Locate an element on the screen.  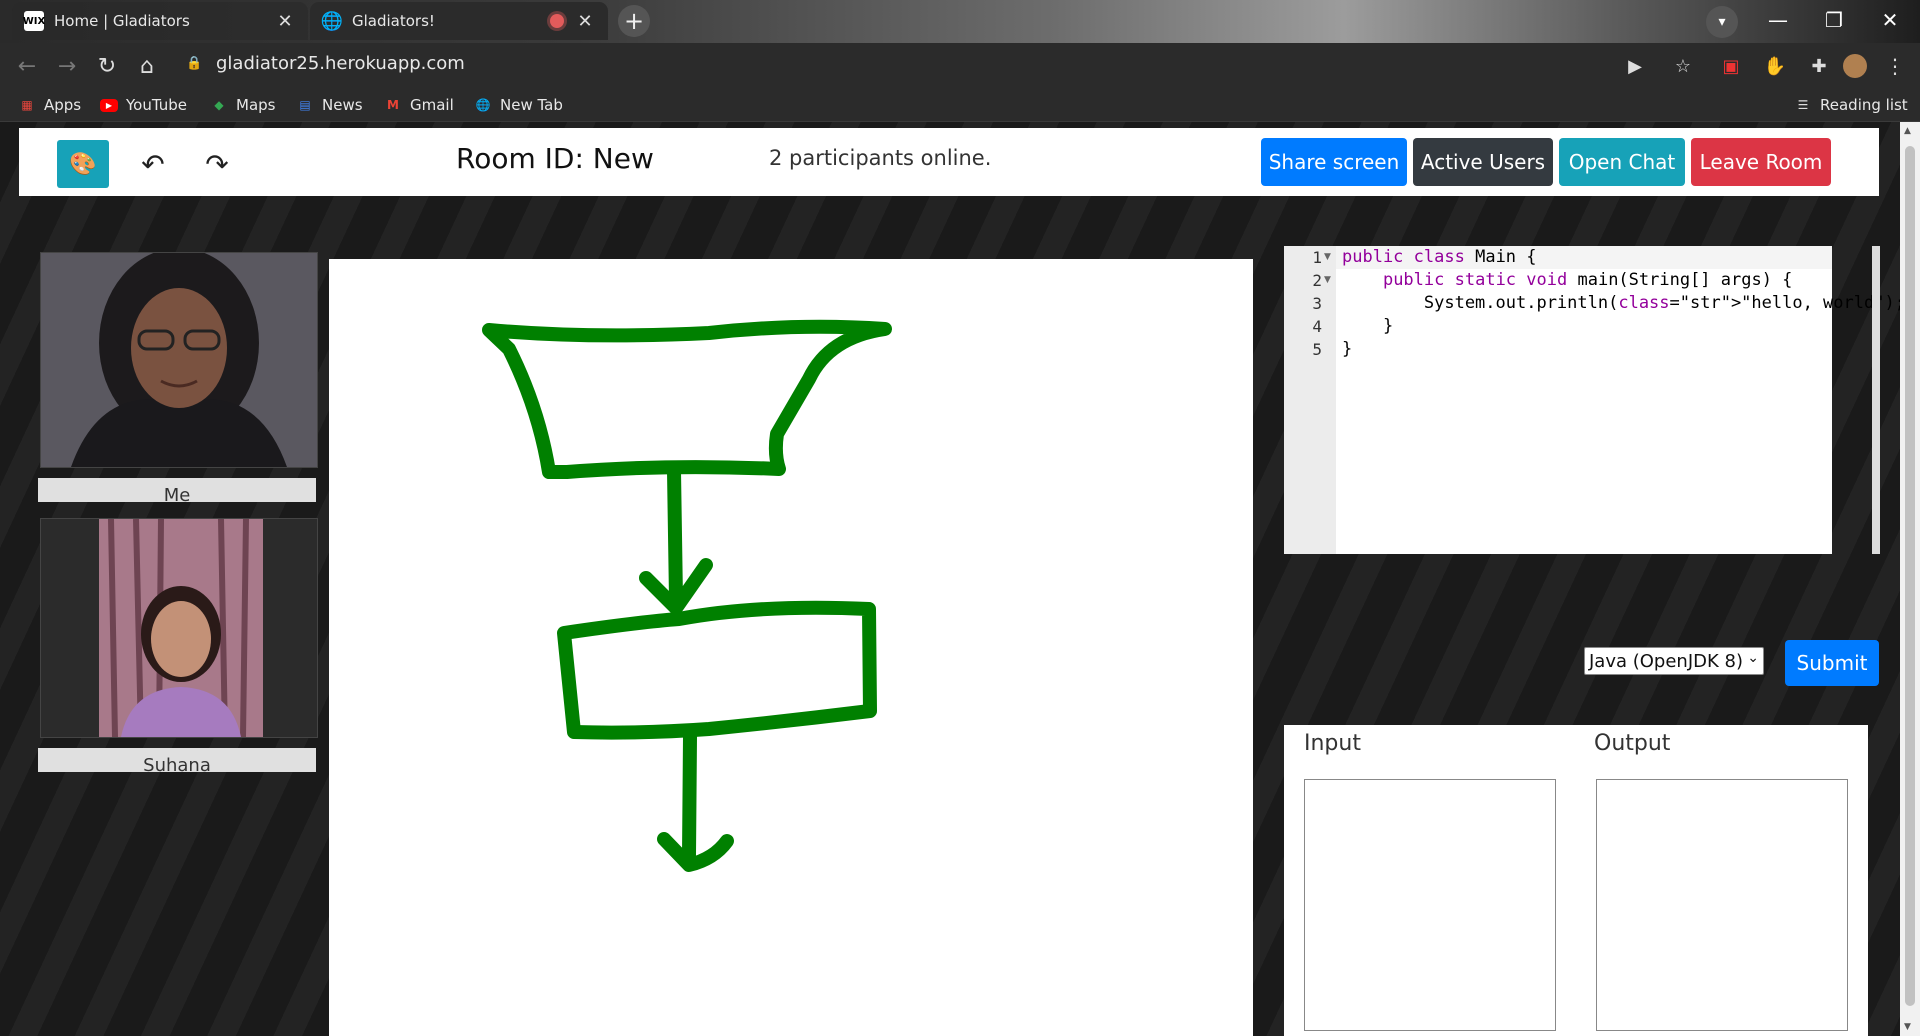
redo-icon: ↷ is located at coordinates (217, 164).